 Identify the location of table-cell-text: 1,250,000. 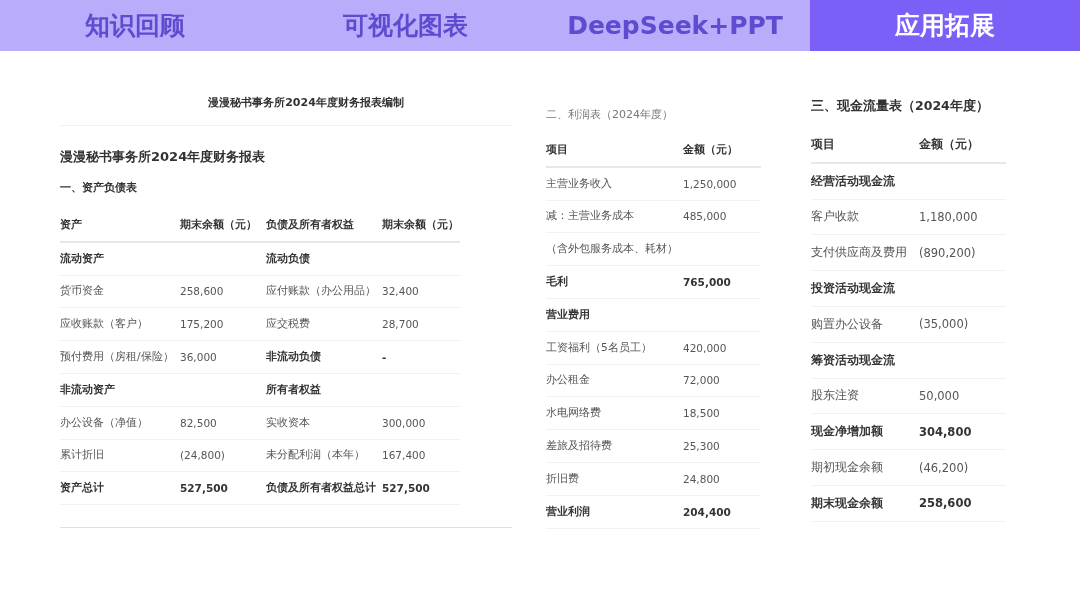
(710, 183).